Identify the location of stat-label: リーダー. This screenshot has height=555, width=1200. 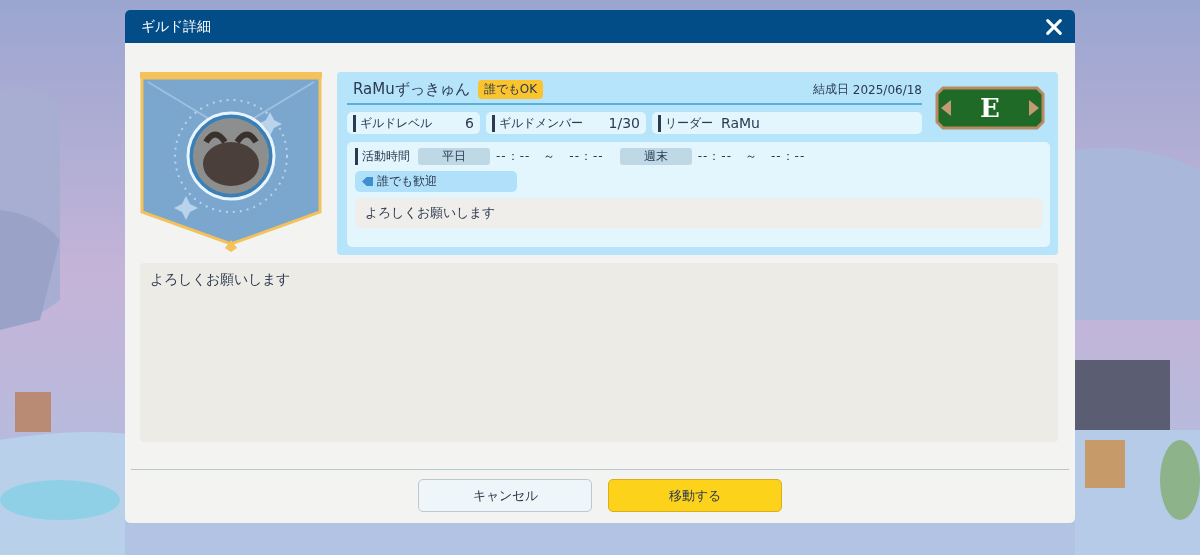
(685, 123).